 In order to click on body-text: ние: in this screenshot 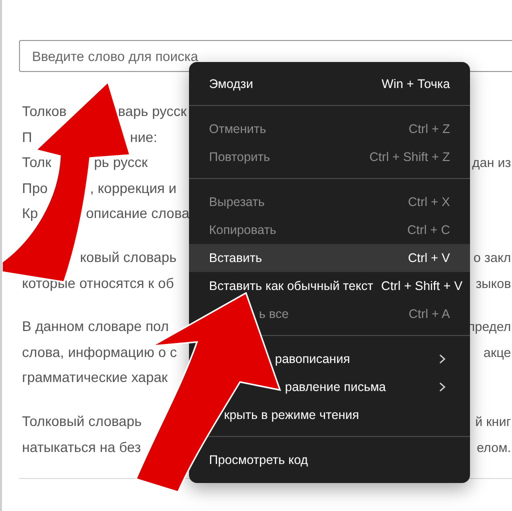, I will do `click(144, 137)`.